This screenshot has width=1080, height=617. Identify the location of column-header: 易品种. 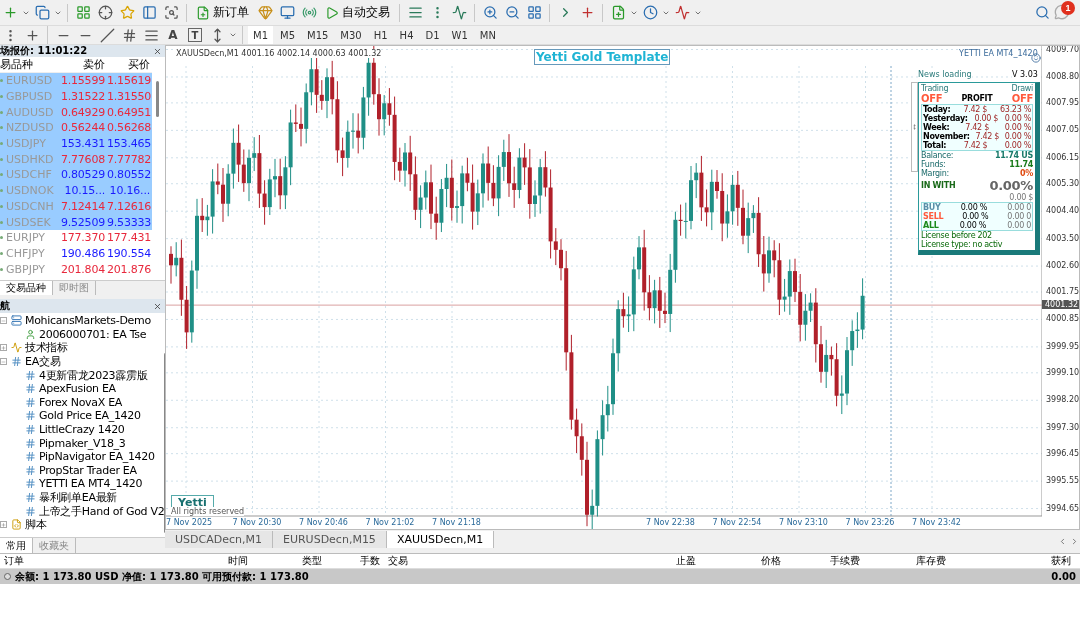
(28, 64).